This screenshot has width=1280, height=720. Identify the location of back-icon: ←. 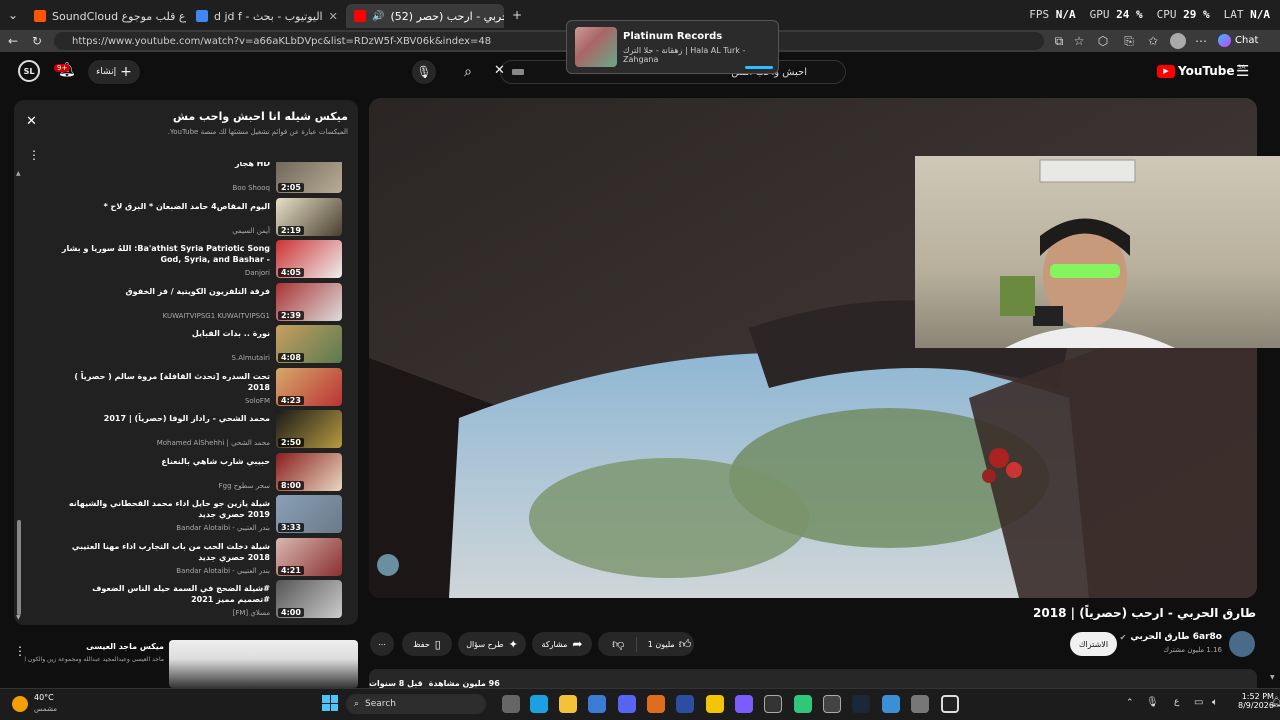
(13, 41).